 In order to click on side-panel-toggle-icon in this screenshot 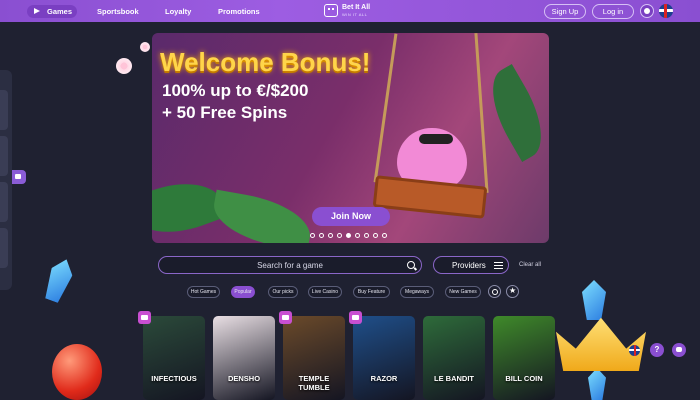, I will do `click(19, 177)`.